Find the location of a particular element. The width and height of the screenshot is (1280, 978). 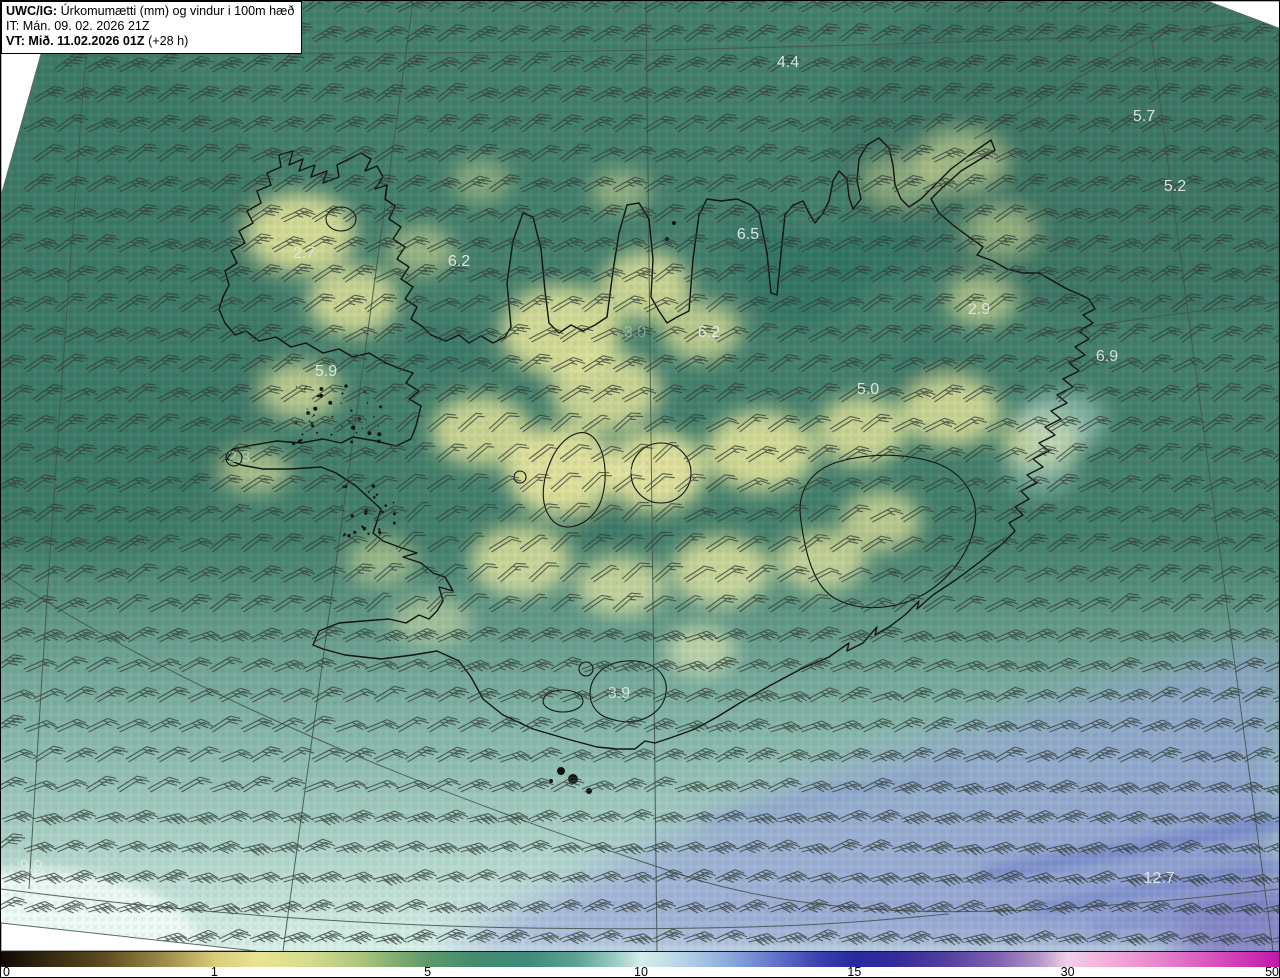

title-line-init: IT: Mán. 09. 02. 2026 21Z is located at coordinates (78, 26).